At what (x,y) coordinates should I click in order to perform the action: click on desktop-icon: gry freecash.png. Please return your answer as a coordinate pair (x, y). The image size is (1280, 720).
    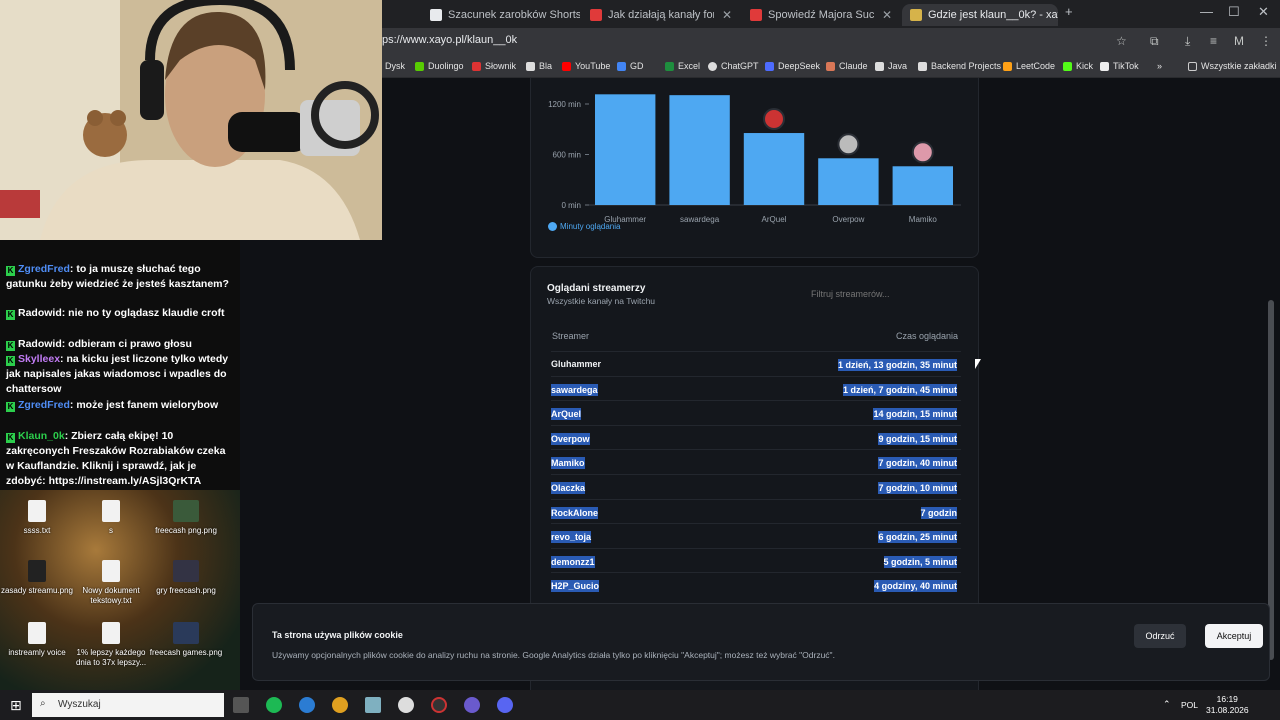
    Looking at the image, I should click on (186, 578).